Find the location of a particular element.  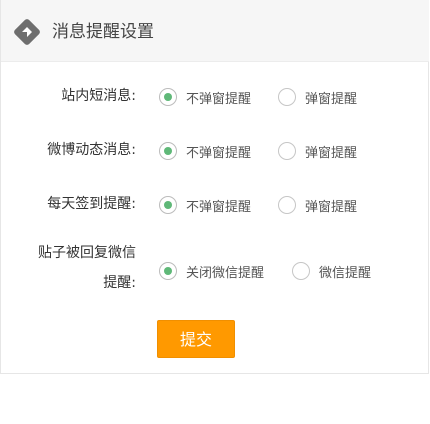

radio-site-message-popup: 弹窗提醒 is located at coordinates (317, 97).